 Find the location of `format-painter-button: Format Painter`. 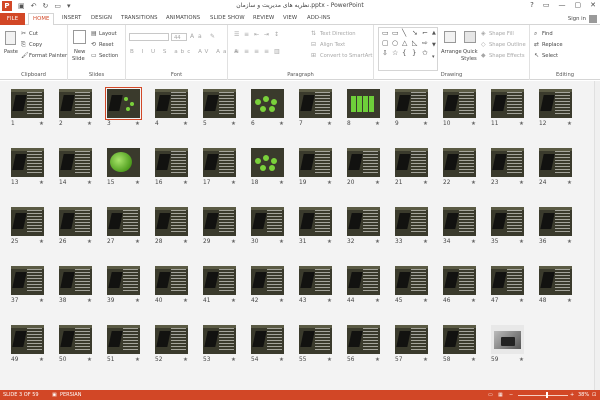

format-painter-button: Format Painter is located at coordinates (48, 56).